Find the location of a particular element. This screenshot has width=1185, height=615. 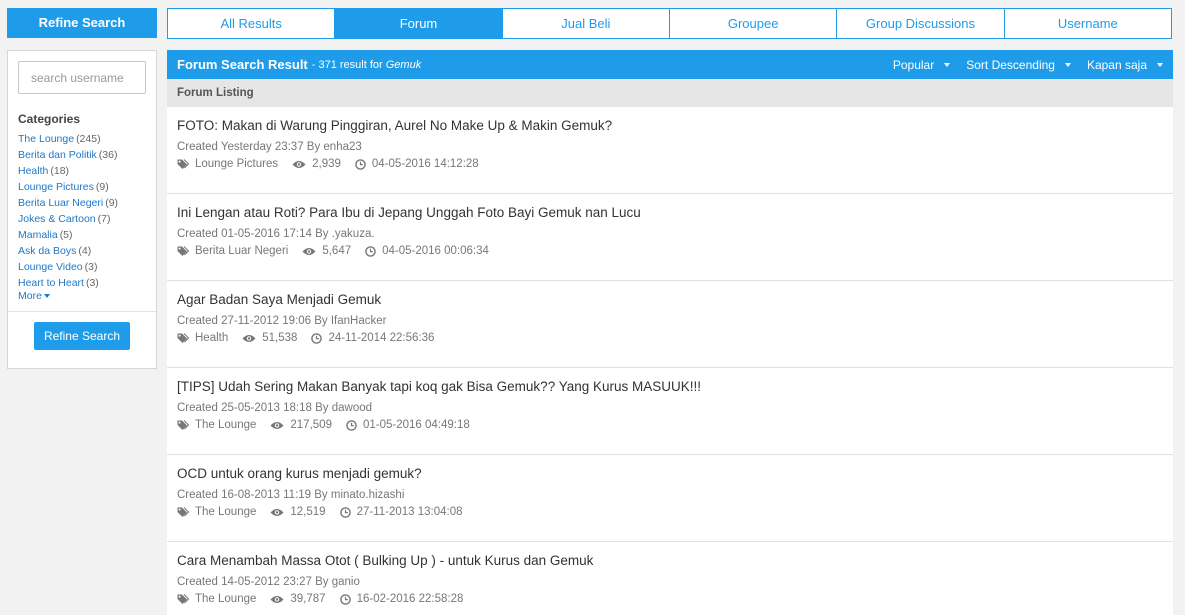

thread-last-post-group: 16-02-2016 22:58:28 is located at coordinates (401, 599).